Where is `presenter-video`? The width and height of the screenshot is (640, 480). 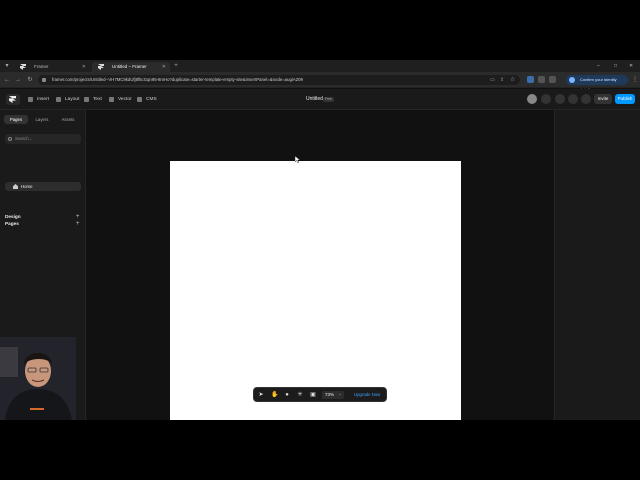 presenter-video is located at coordinates (38, 378).